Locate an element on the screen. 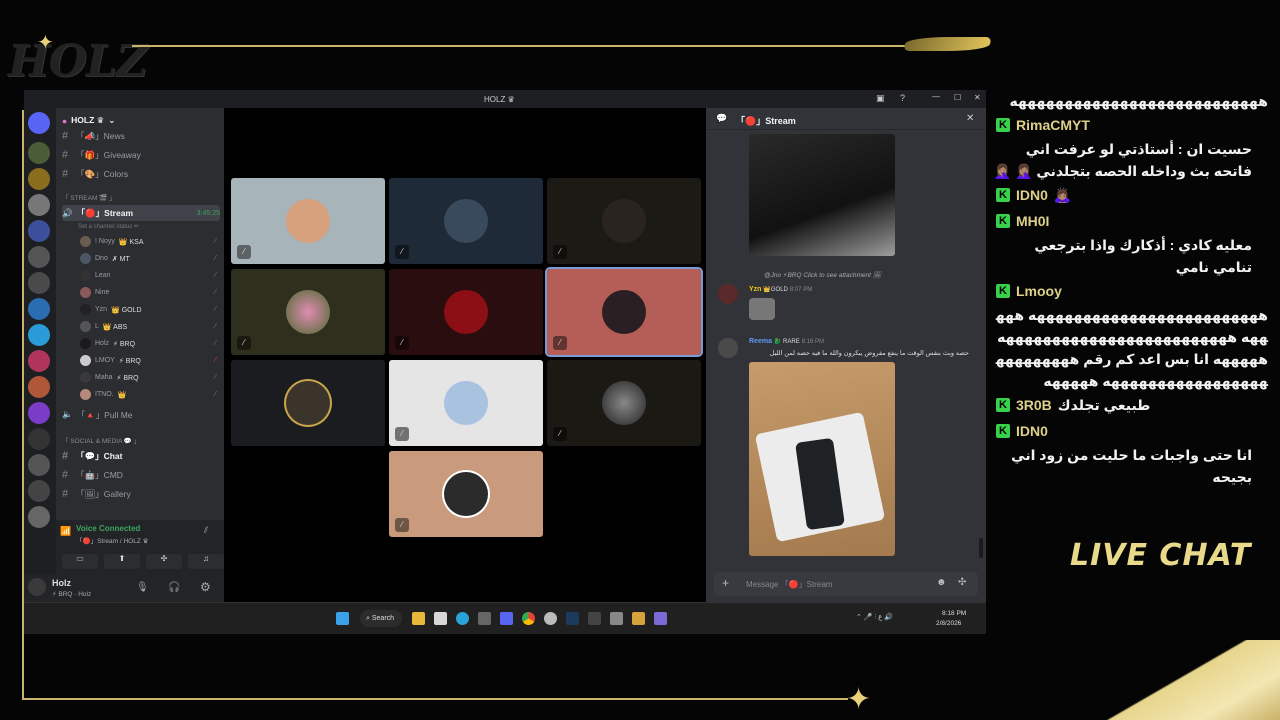 This screenshot has width=1280, height=720. gear-icon: ⚙ is located at coordinates (205, 587).